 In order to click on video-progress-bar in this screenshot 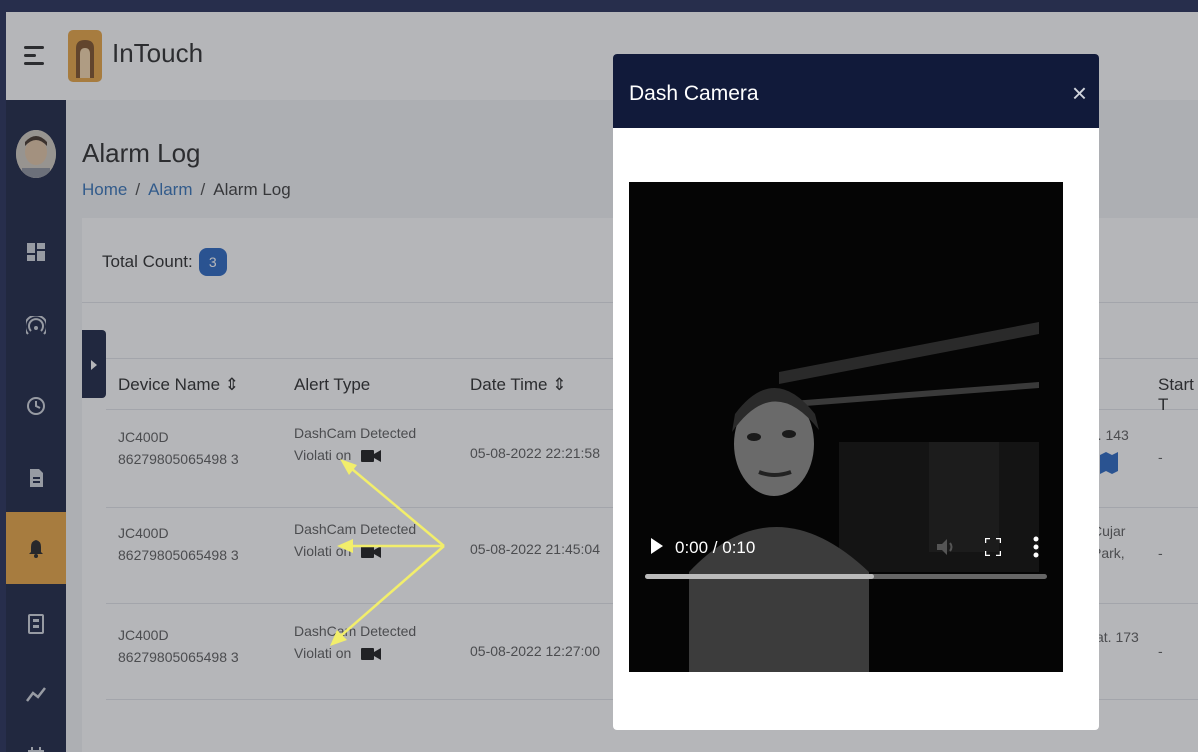, I will do `click(846, 576)`.